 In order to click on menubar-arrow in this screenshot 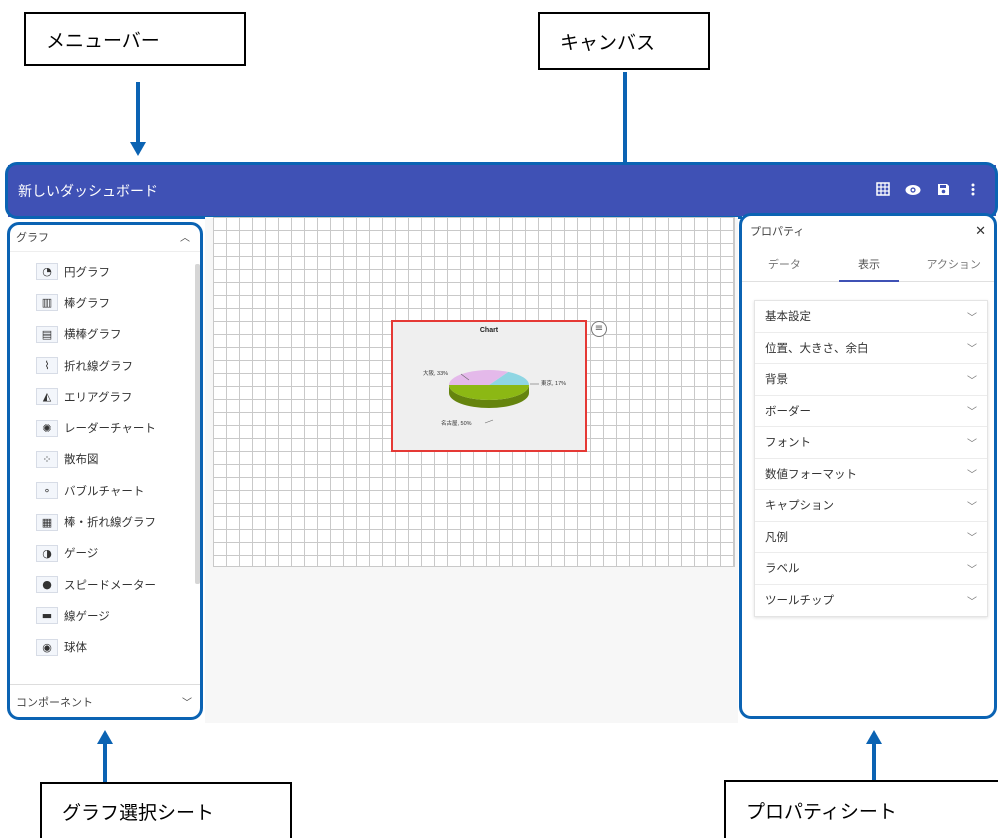, I will do `click(138, 112)`.